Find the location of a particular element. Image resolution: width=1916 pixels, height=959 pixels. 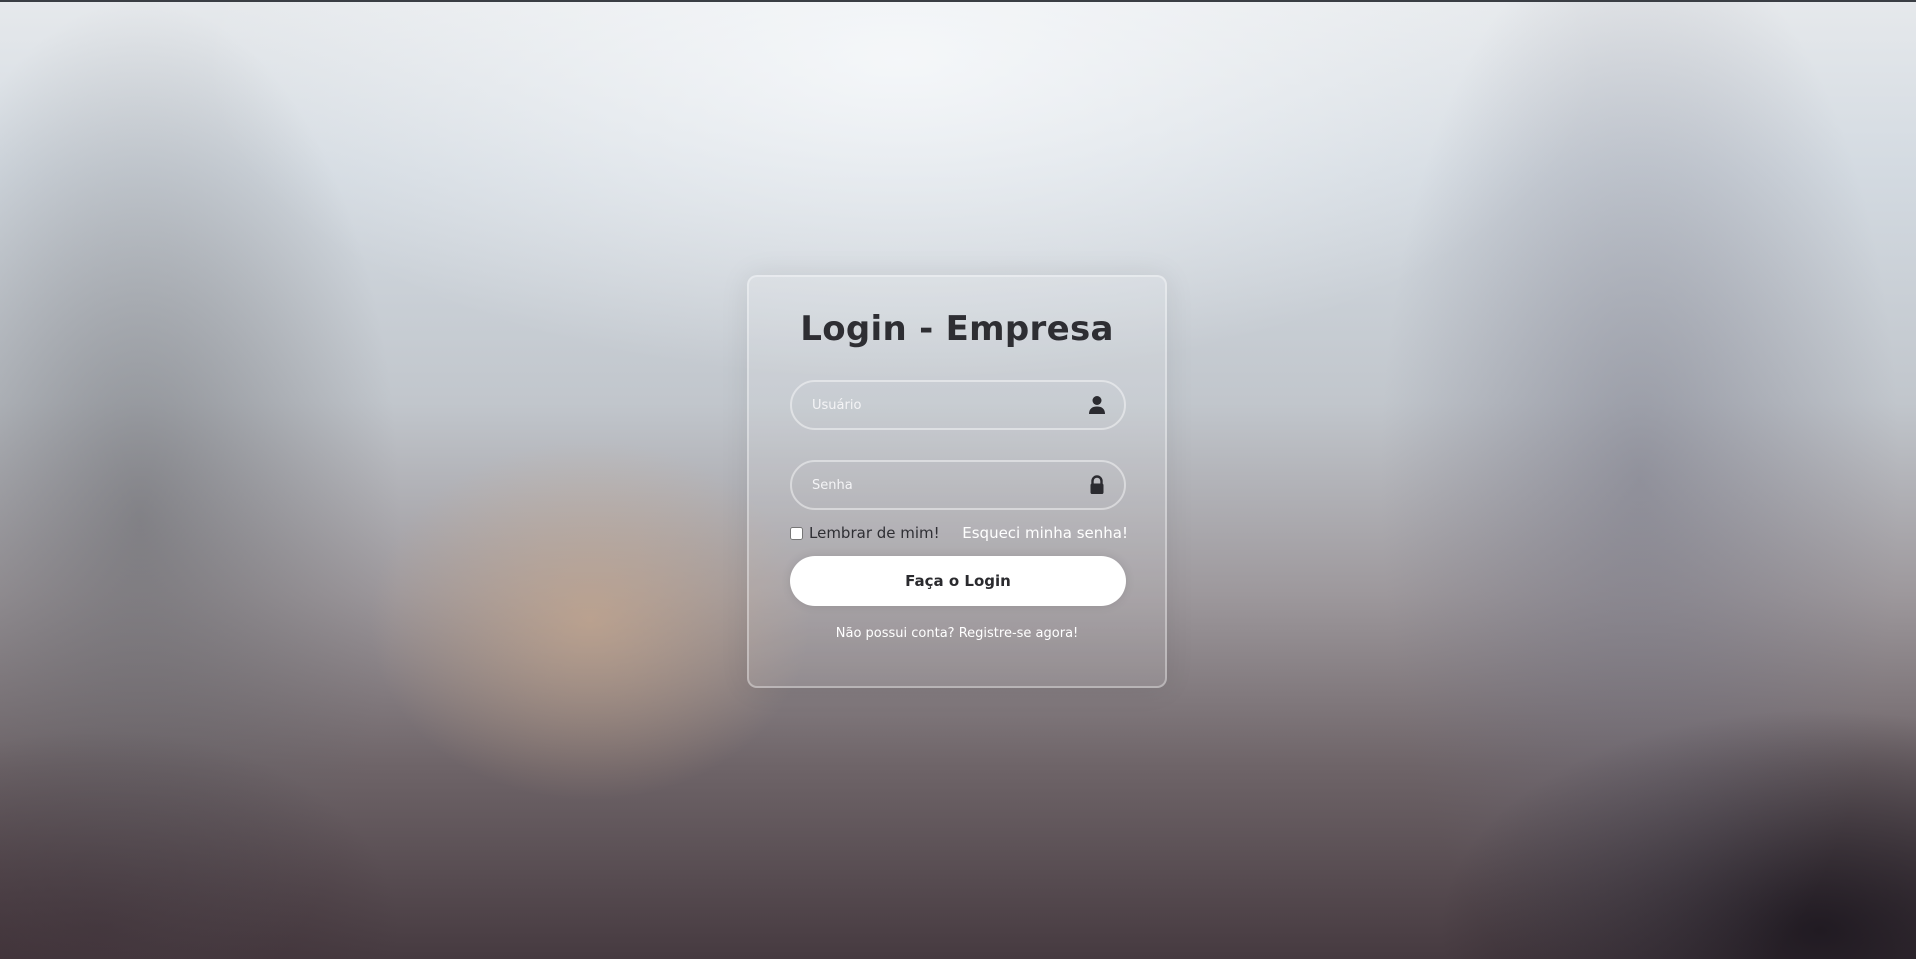

remember-checkbox is located at coordinates (796, 533).